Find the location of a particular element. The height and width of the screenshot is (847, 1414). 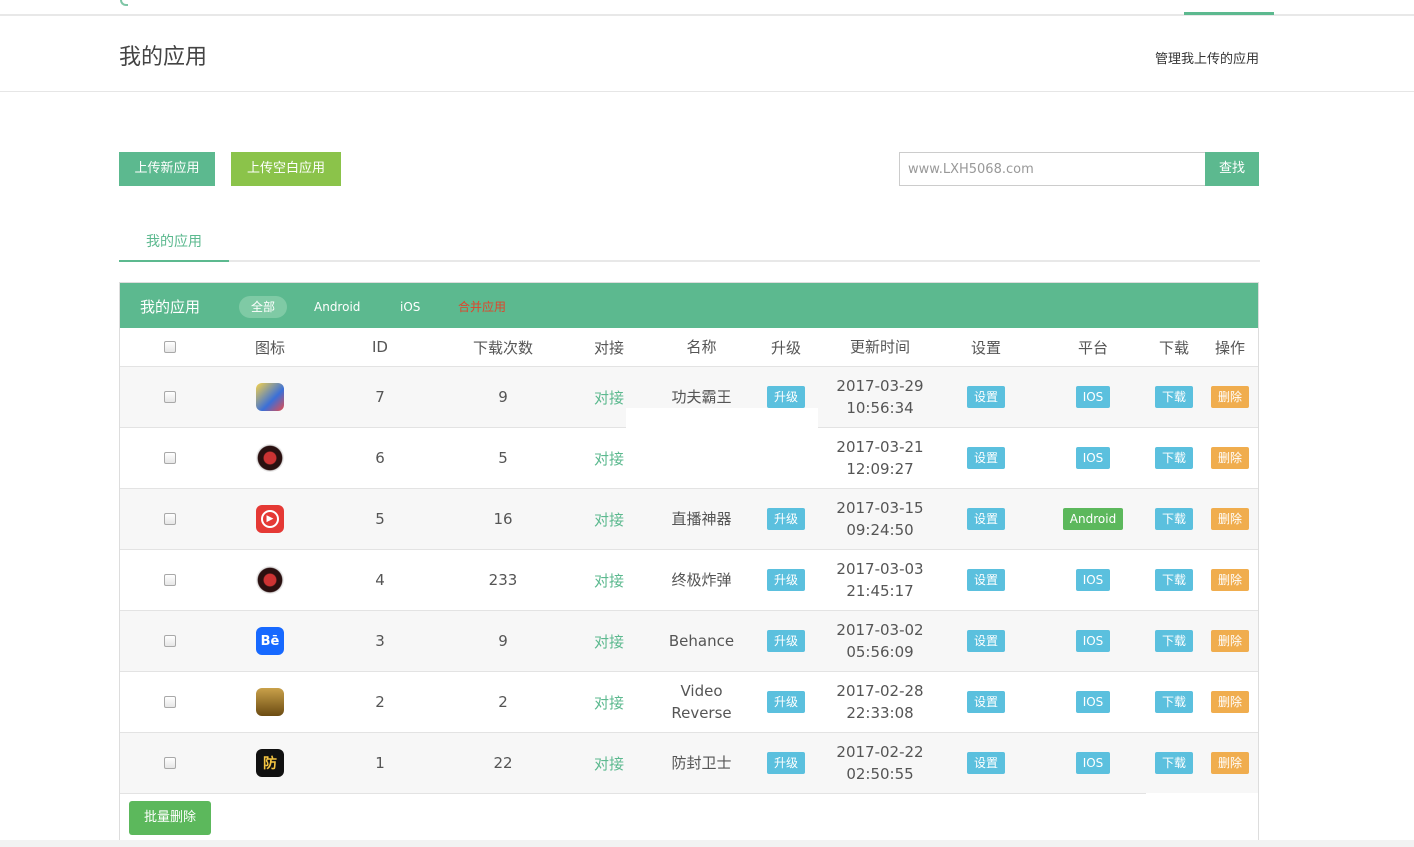

table-row: 防 1 22 对接 防封卫士 升级 2017-02-22 02:50:55 设置 IOS 下载 删除 is located at coordinates (689, 763).